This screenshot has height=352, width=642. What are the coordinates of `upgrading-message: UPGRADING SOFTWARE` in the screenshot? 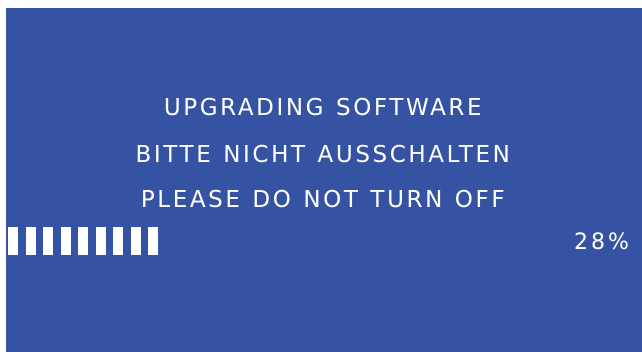 It's located at (324, 108).